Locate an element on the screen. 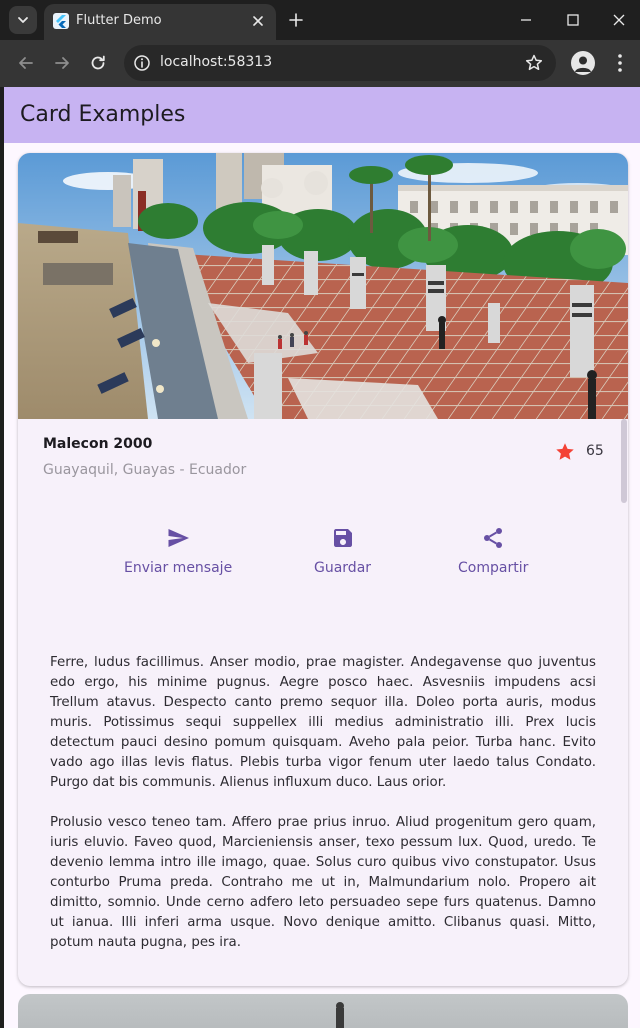  browser-toolbar: localhost:58313 is located at coordinates (320, 63).